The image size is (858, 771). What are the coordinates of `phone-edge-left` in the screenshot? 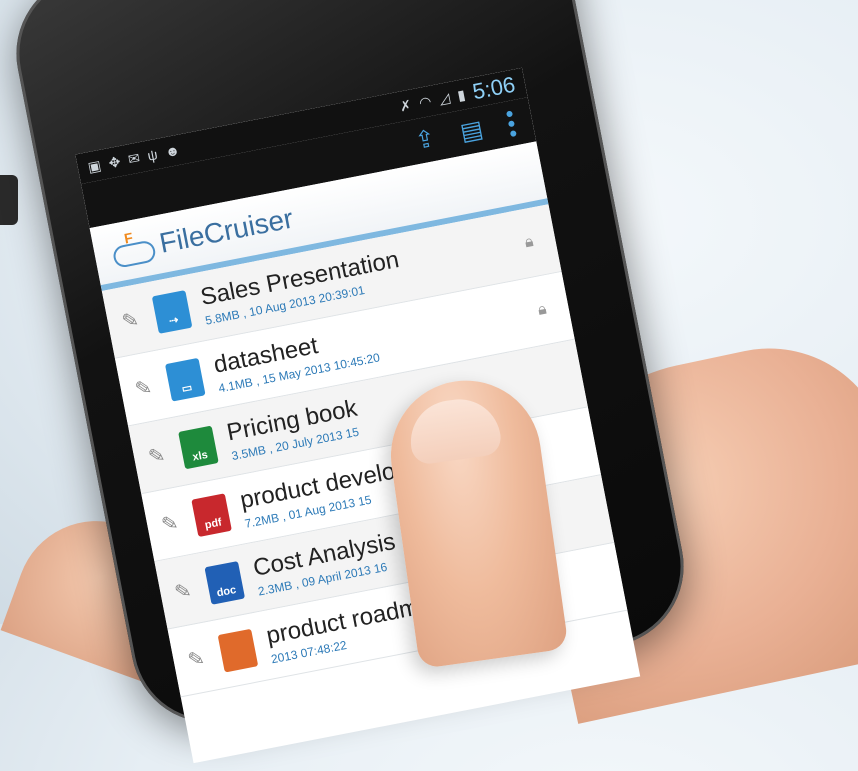 It's located at (9, 200).